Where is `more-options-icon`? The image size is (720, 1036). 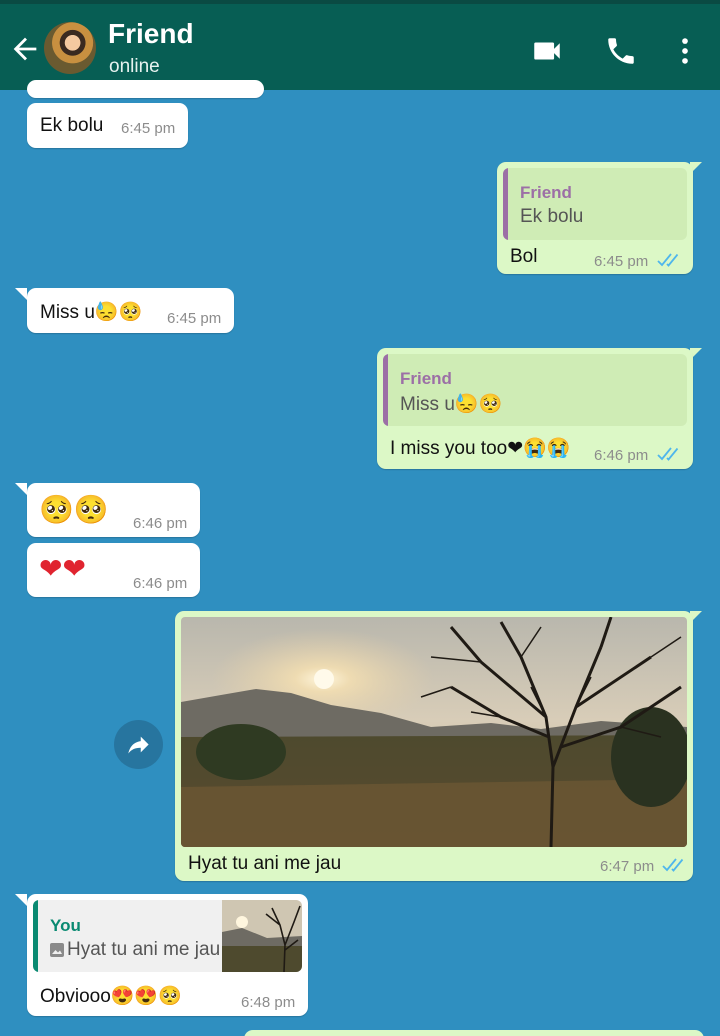
more-options-icon is located at coordinates (685, 51).